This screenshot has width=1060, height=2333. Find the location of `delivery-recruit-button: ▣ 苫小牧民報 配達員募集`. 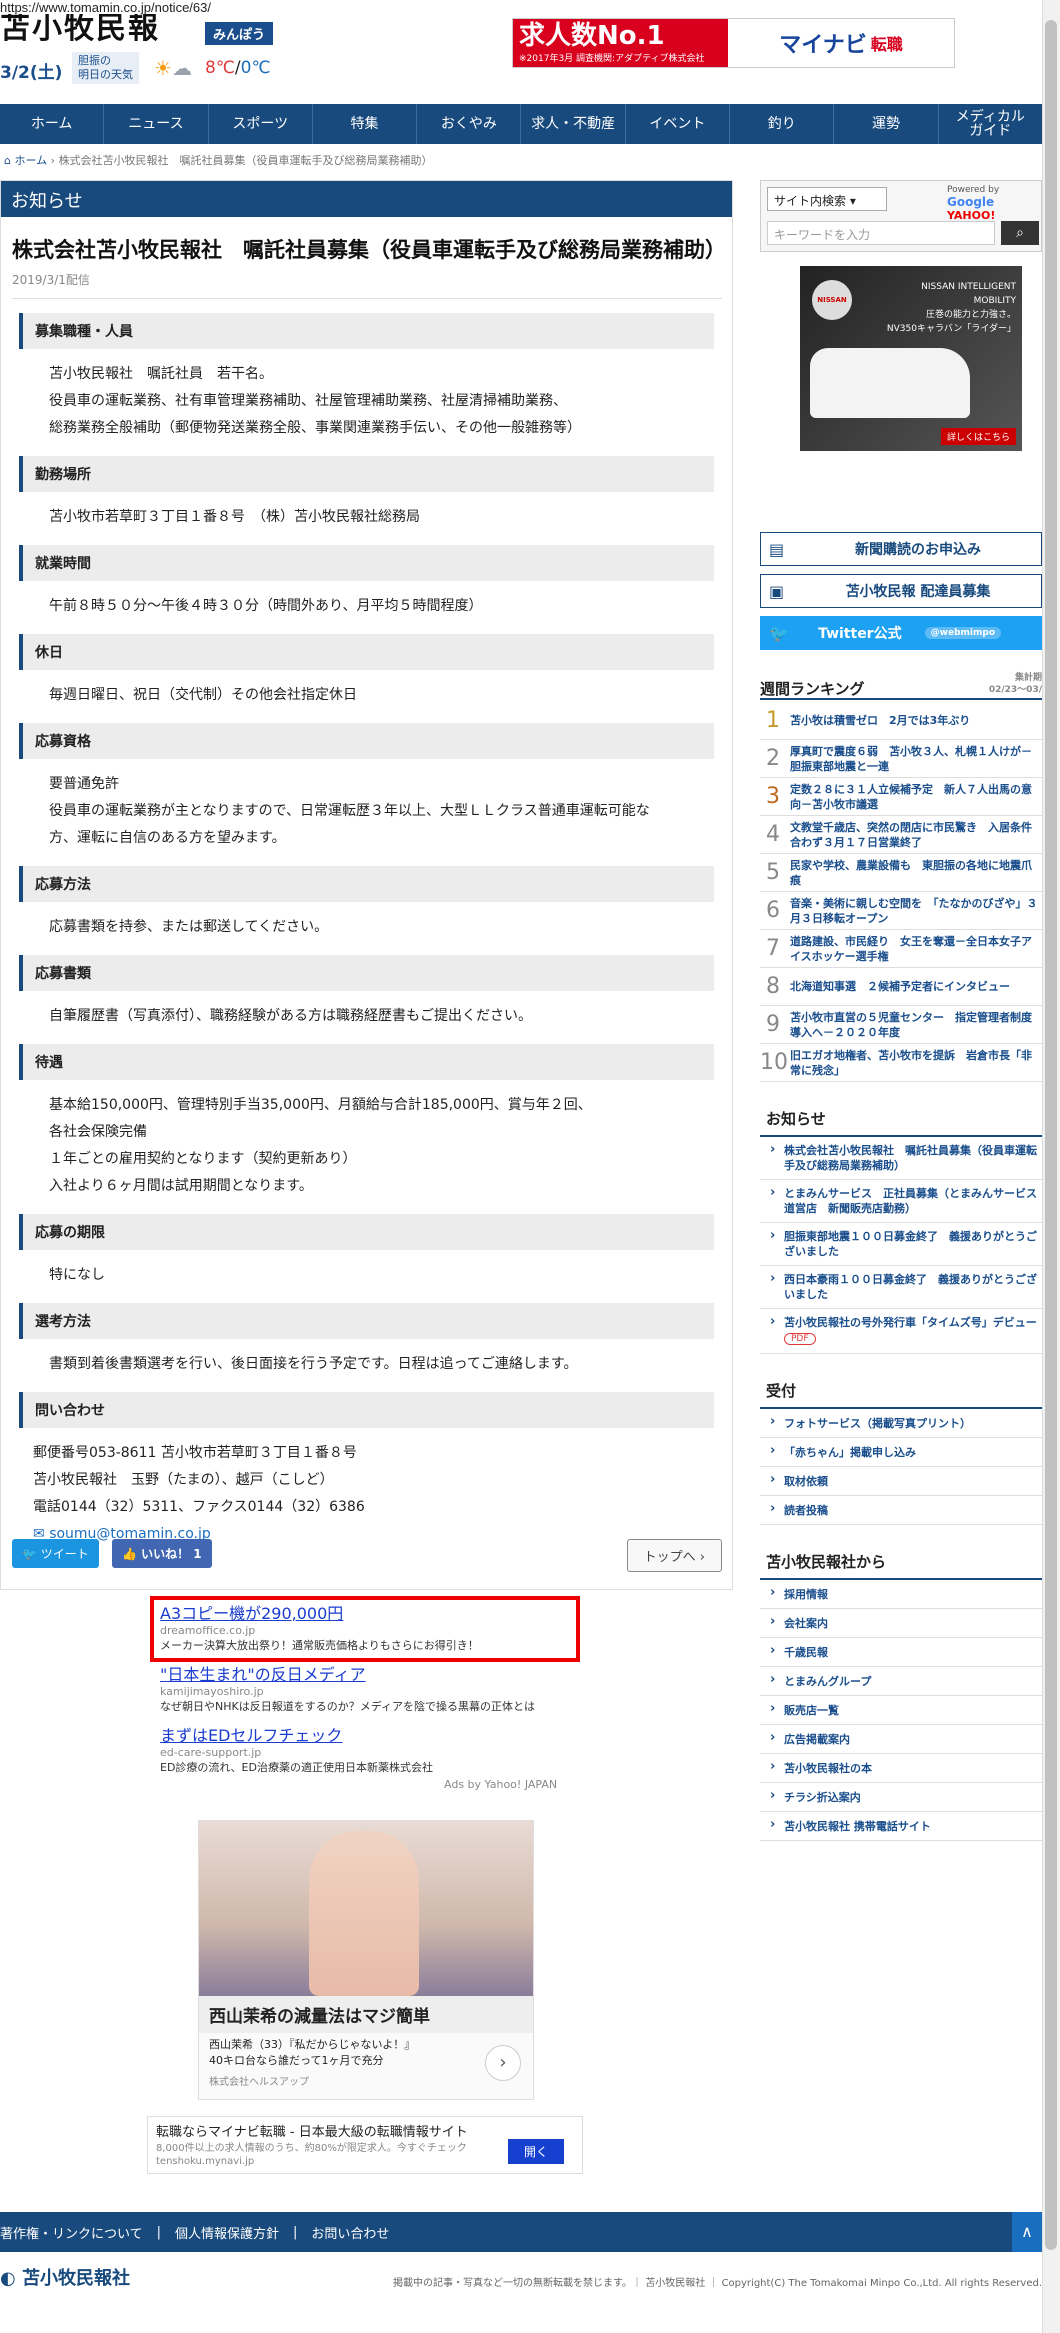

delivery-recruit-button: ▣ 苫小牧民報 配達員募集 is located at coordinates (901, 591).